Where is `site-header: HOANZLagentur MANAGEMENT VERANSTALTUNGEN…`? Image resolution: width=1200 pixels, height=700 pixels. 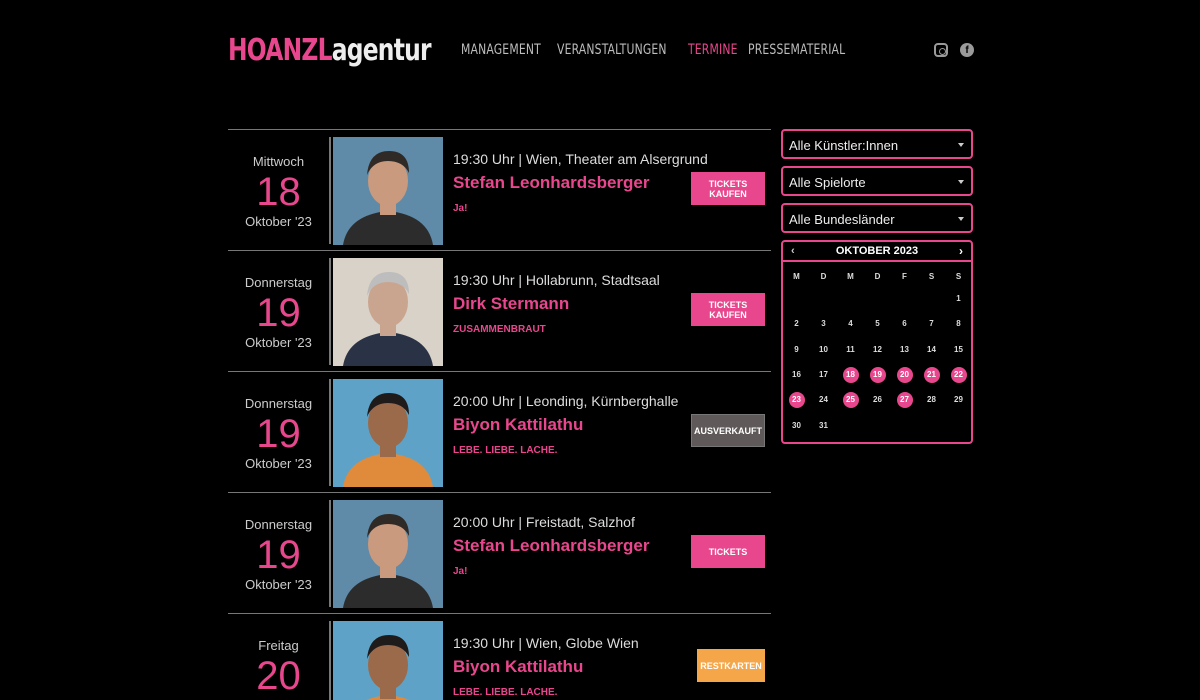 site-header: HOANZLagentur MANAGEMENT VERANSTALTUNGEN… is located at coordinates (601, 52).